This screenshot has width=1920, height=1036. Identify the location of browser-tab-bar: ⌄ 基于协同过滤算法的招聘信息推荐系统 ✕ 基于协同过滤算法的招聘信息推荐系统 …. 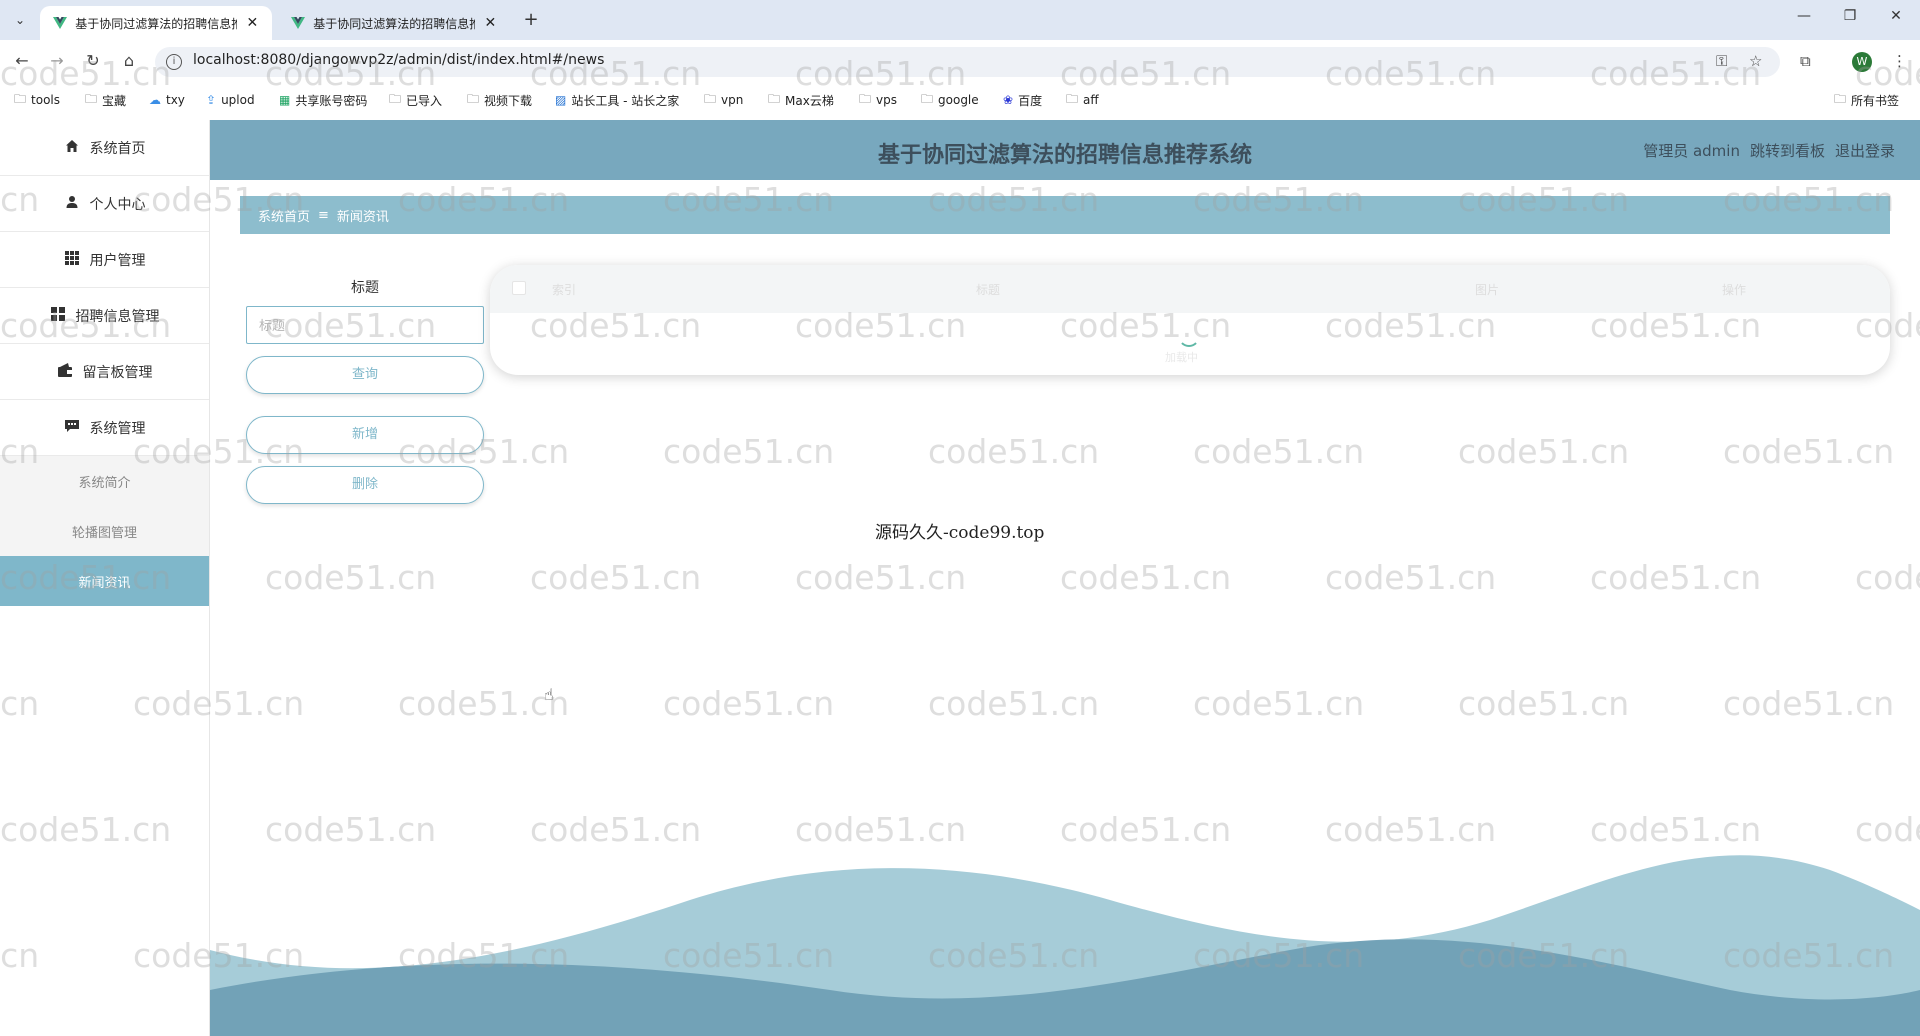
(960, 20).